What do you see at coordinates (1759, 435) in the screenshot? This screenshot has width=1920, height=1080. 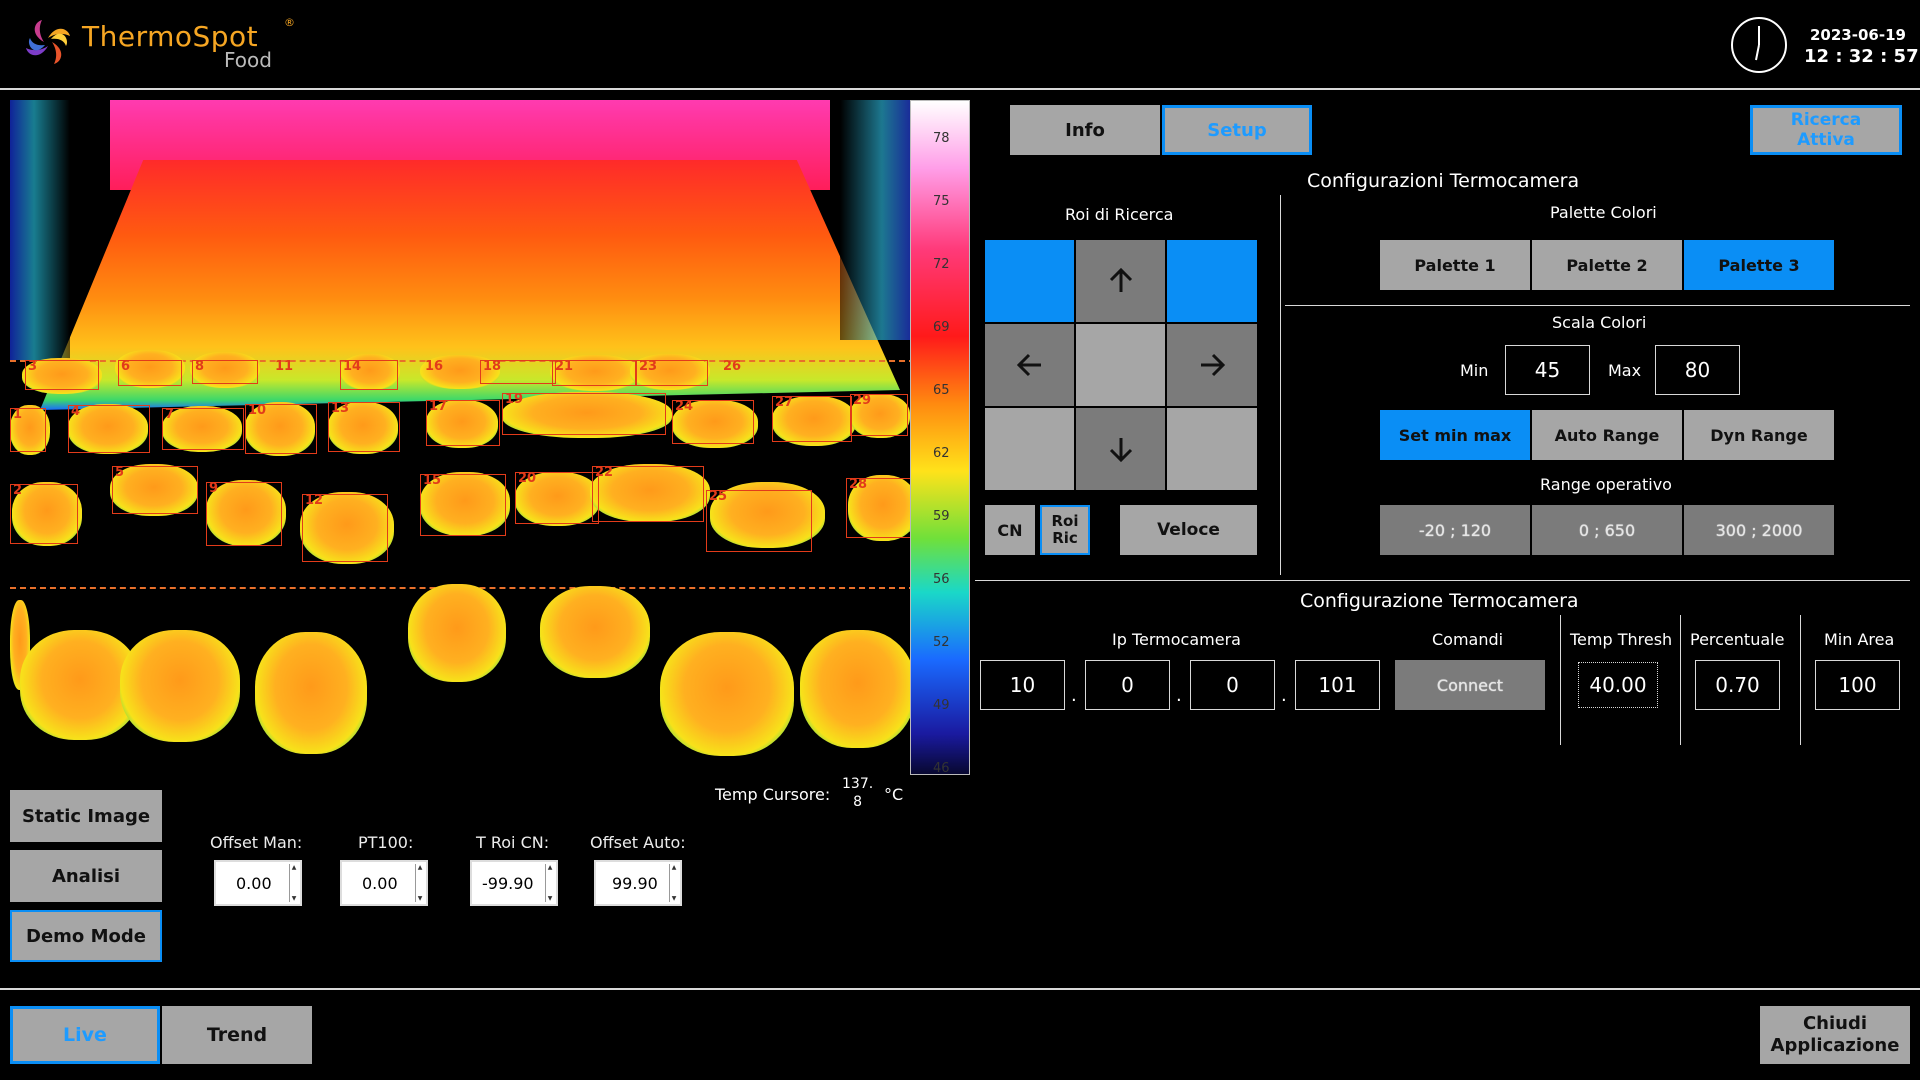 I see `dyn-range-button: Dyn Range` at bounding box center [1759, 435].